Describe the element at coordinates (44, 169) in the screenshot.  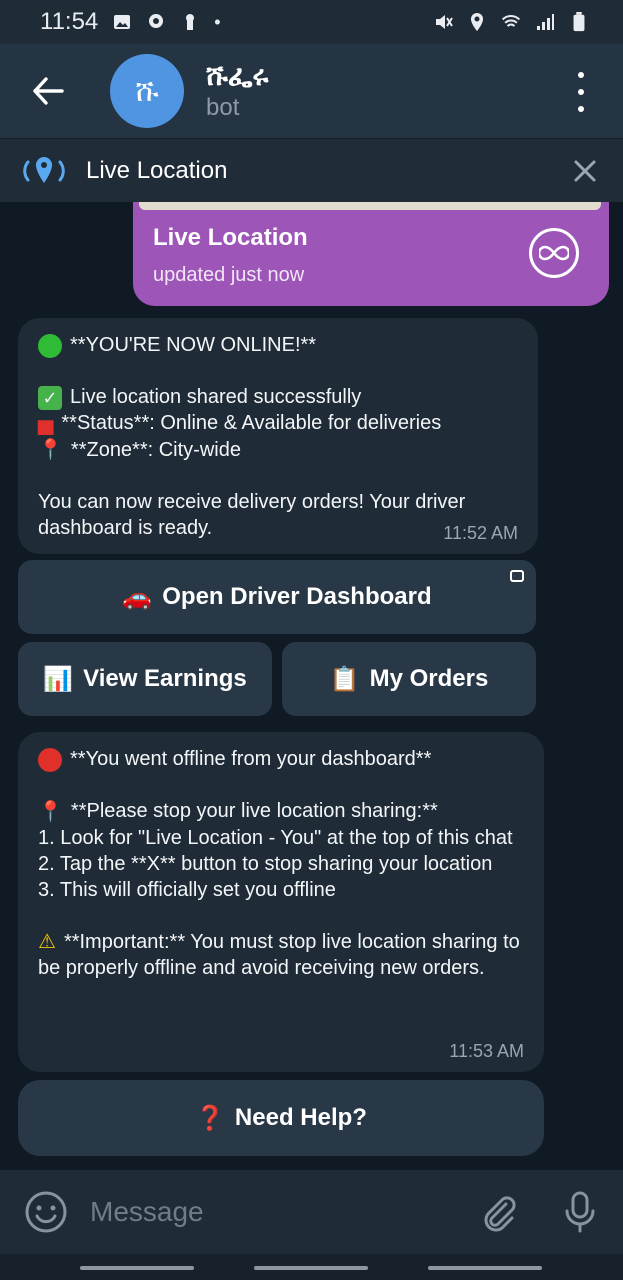
I see `live-location-icon` at that location.